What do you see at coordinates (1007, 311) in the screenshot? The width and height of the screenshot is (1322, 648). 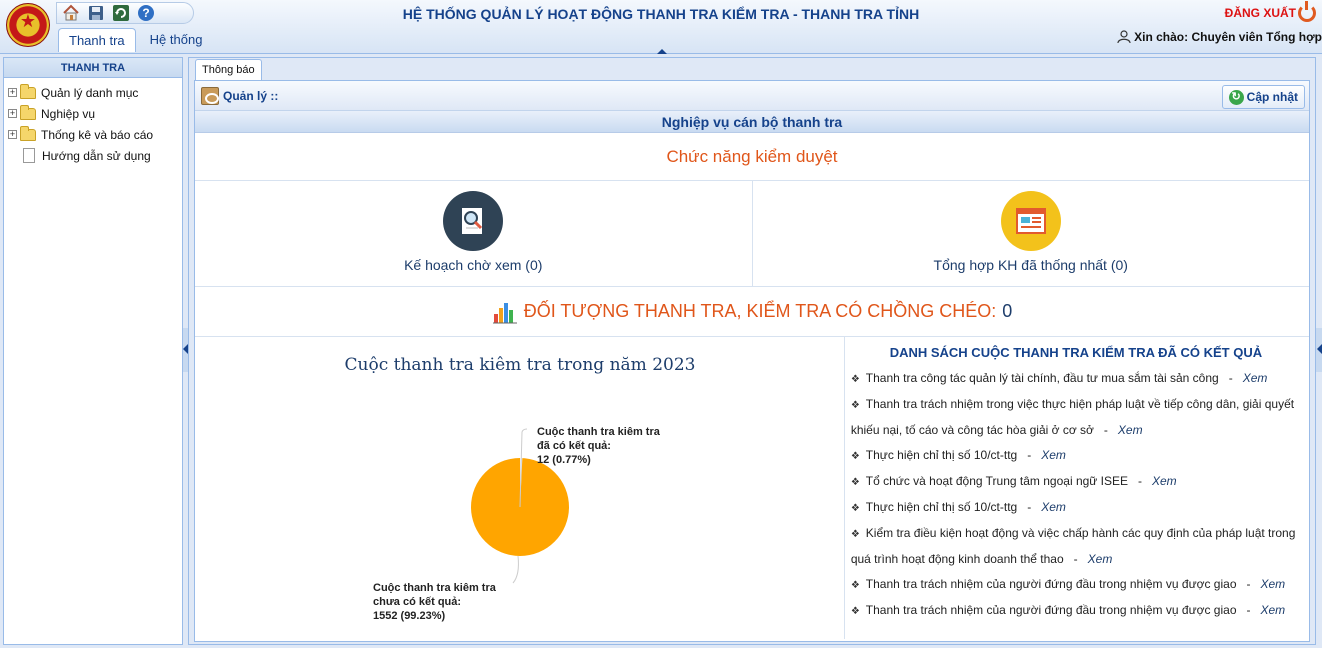 I see `overlap-count: 0` at bounding box center [1007, 311].